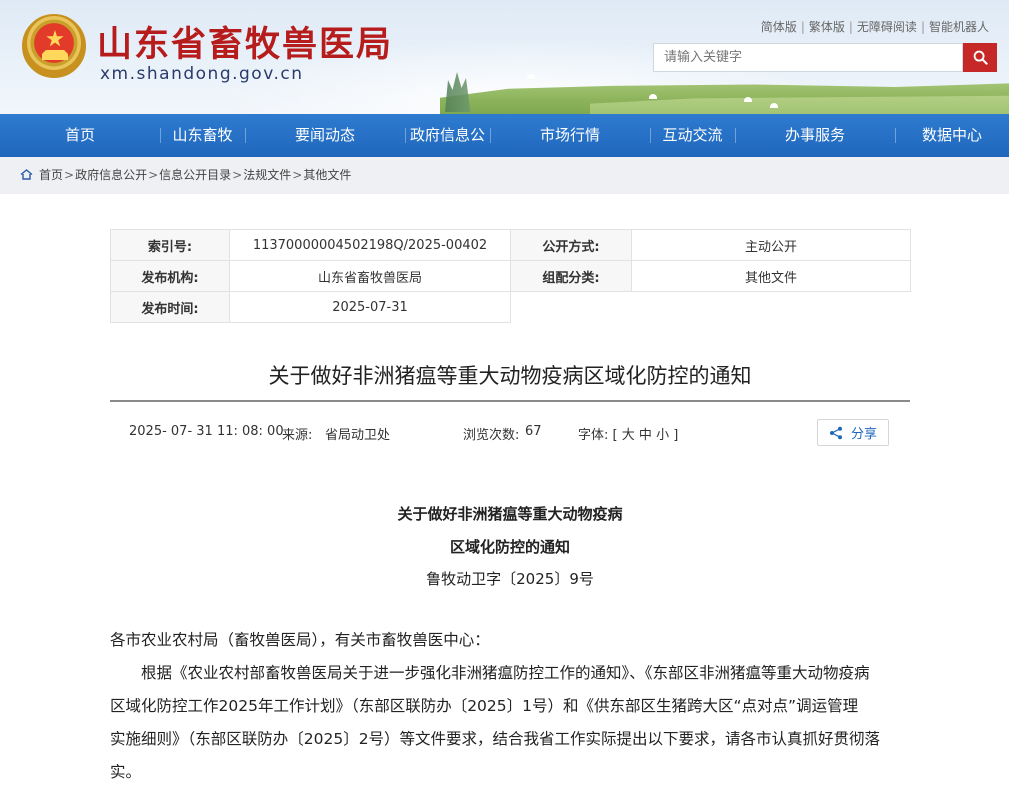 The image size is (1009, 799). What do you see at coordinates (615, 435) in the screenshot?
I see `font-bracket-open: [` at bounding box center [615, 435].